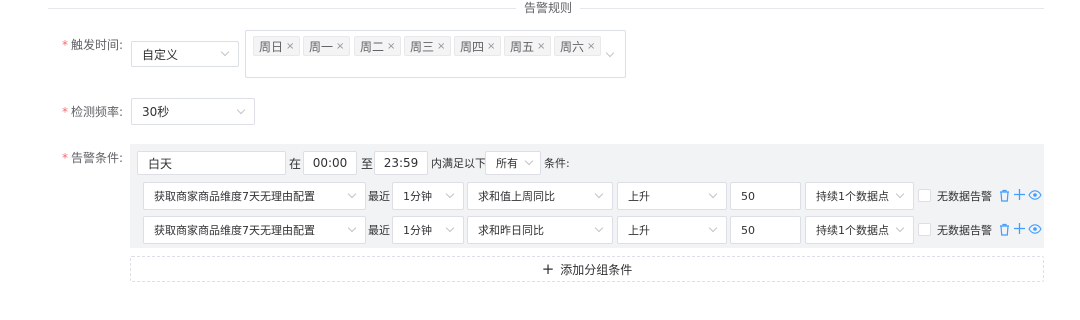  Describe the element at coordinates (378, 46) in the screenshot. I see `day-tag: 周二 ×` at that location.